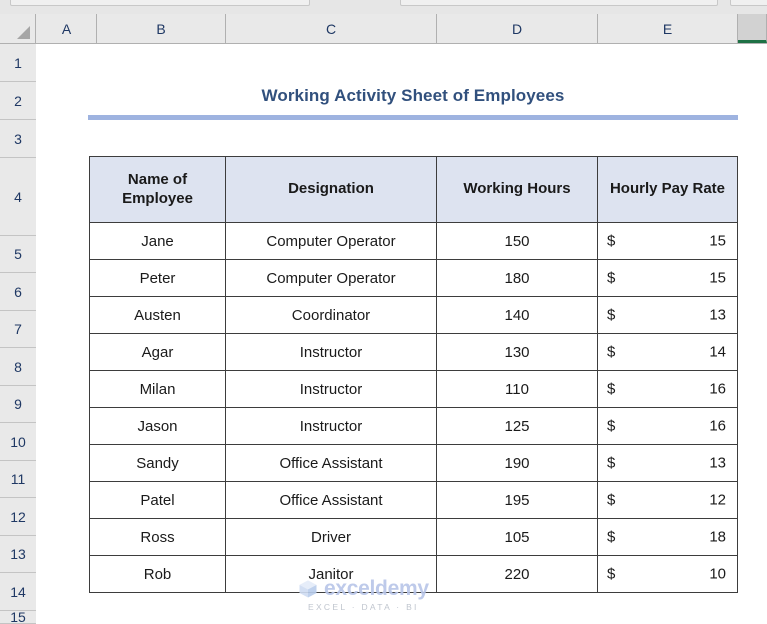  What do you see at coordinates (517, 315) in the screenshot?
I see `cell-working-hours: 140` at bounding box center [517, 315].